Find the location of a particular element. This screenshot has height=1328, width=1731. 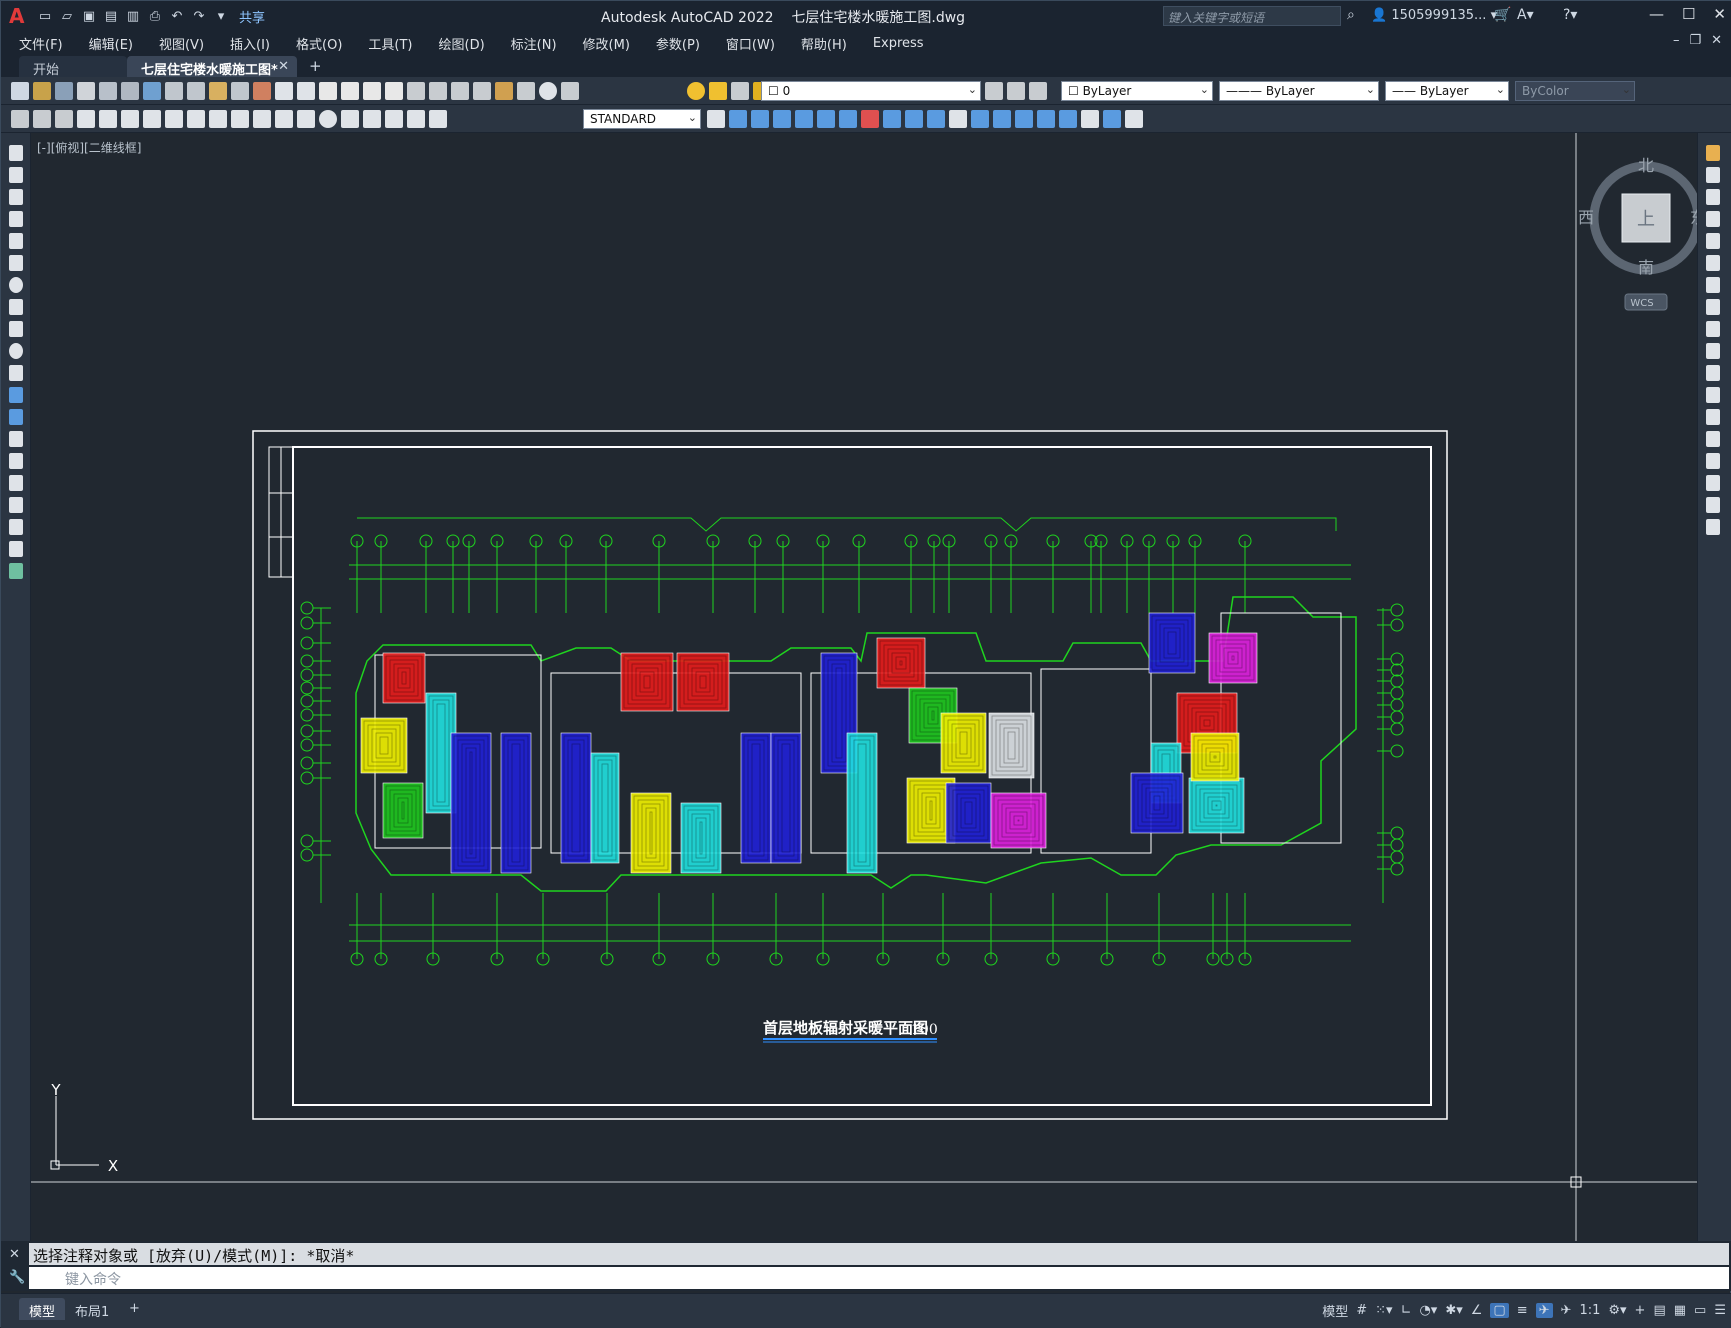

rotate-side-icon is located at coordinates (1713, 285).